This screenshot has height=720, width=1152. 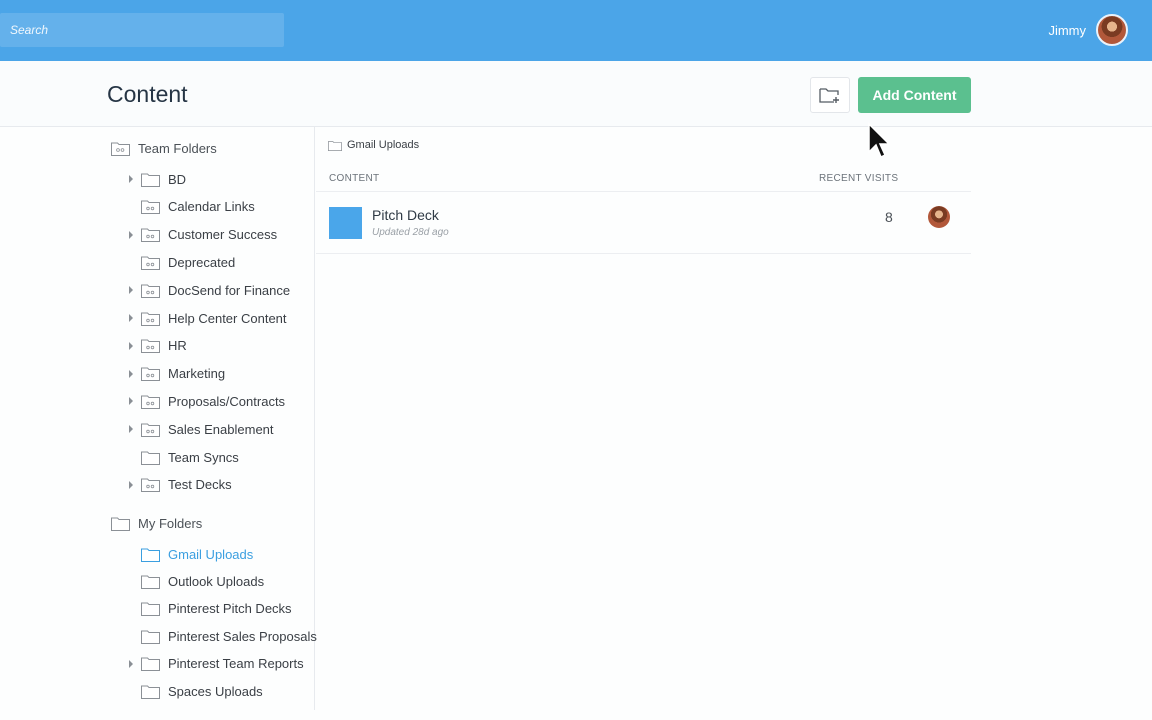 What do you see at coordinates (211, 207) in the screenshot?
I see `folder-label: Calendar Links` at bounding box center [211, 207].